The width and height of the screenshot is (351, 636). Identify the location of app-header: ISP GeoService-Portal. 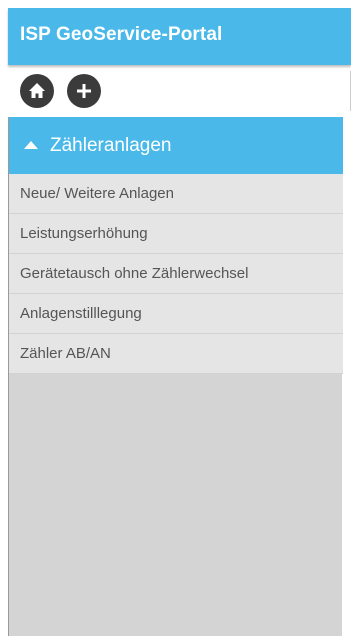
(179, 36).